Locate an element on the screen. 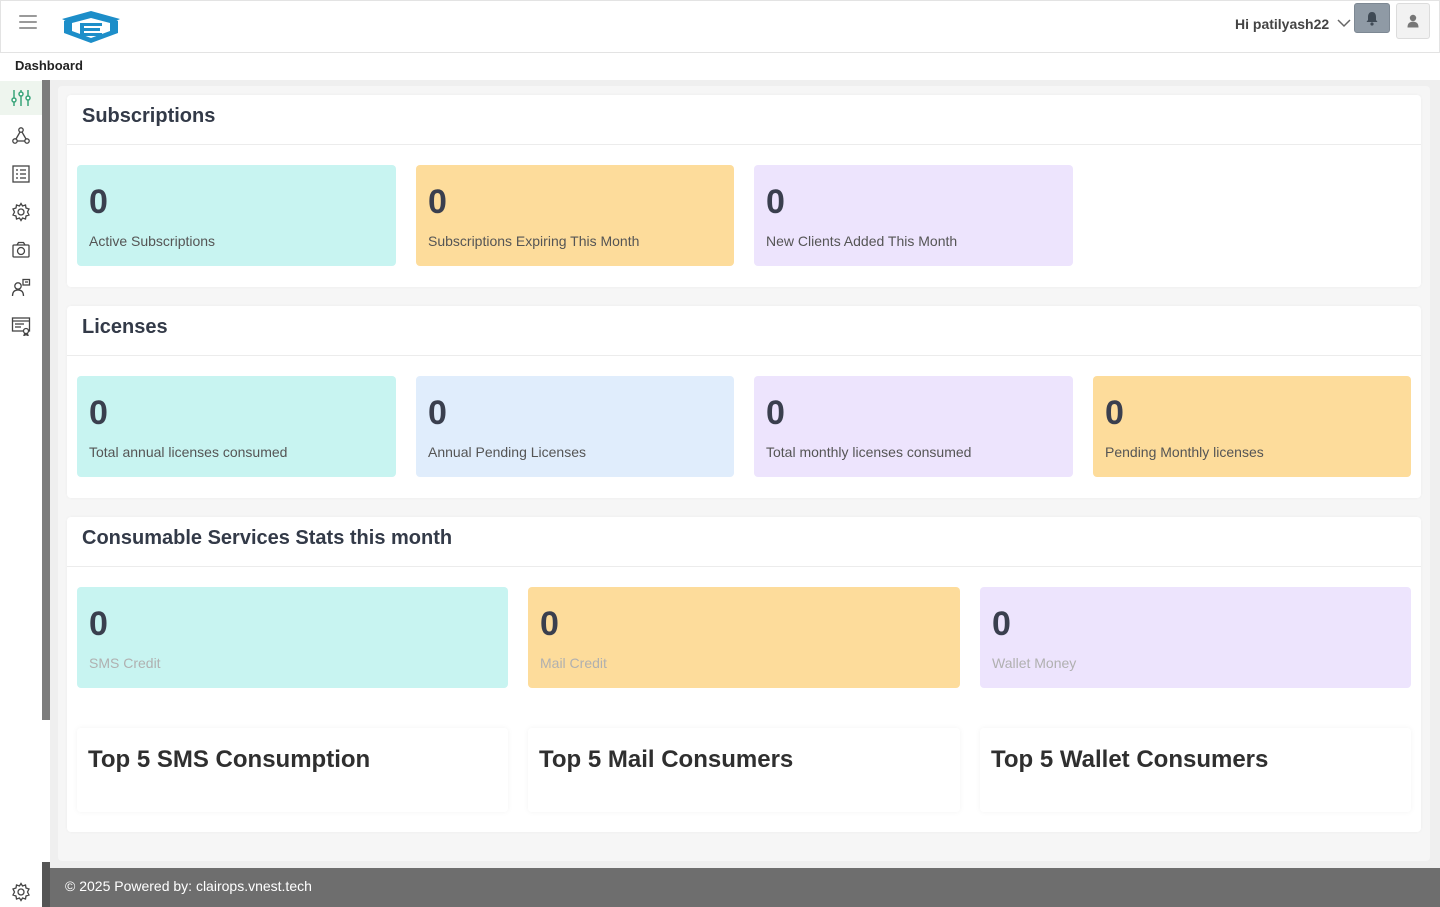 The width and height of the screenshot is (1440, 907). stat-label: Subscriptions Expiring This Month is located at coordinates (534, 241).